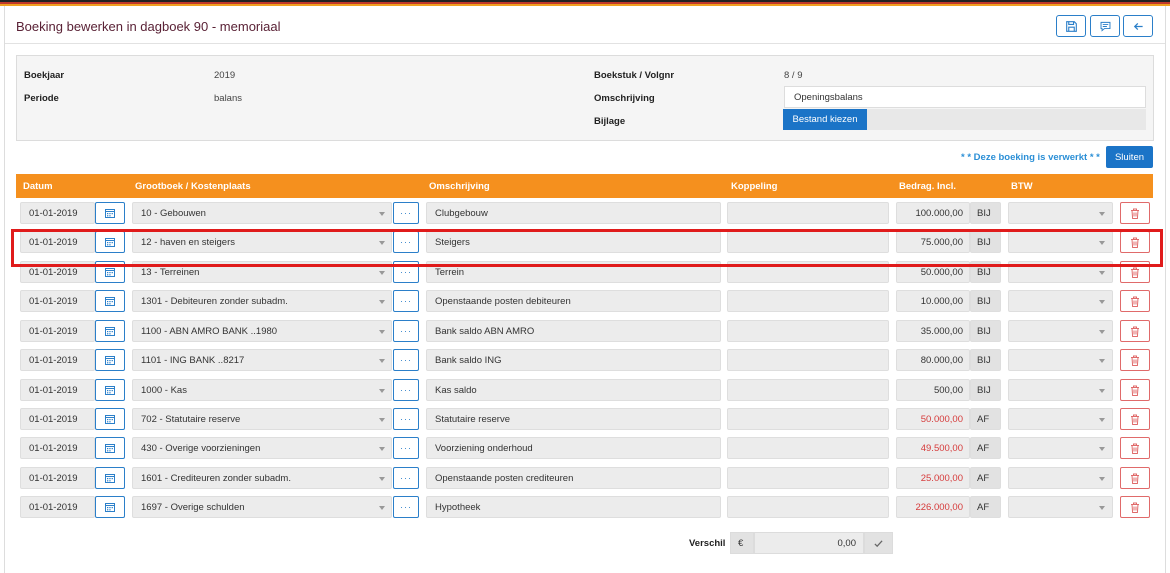 The width and height of the screenshot is (1170, 573). Describe the element at coordinates (933, 507) in the screenshot. I see `amount-field: 226.000,00` at that location.